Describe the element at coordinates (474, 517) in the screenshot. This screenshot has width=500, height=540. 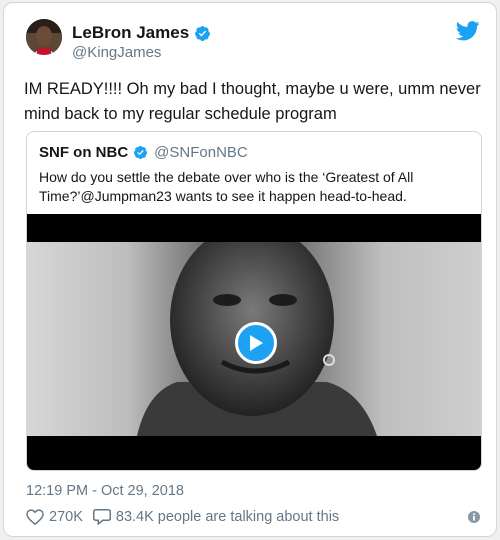
I see `info-icon` at that location.